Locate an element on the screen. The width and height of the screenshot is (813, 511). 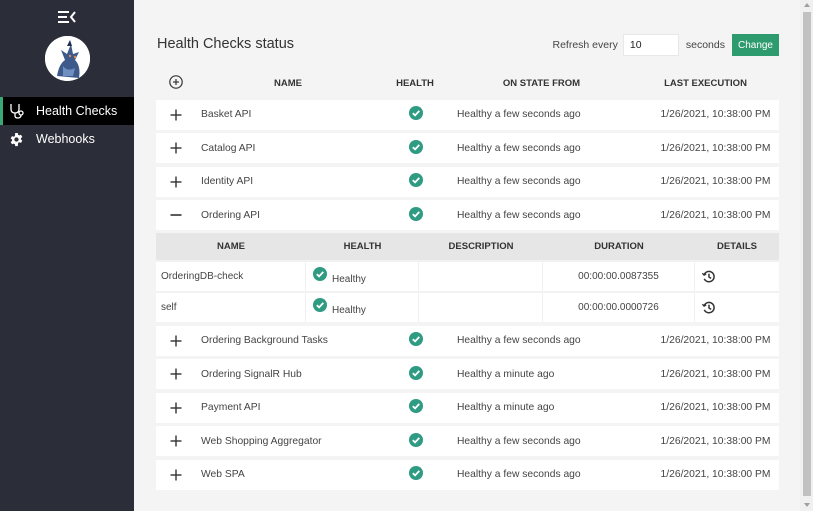
menu-collapse-icon is located at coordinates (67, 17).